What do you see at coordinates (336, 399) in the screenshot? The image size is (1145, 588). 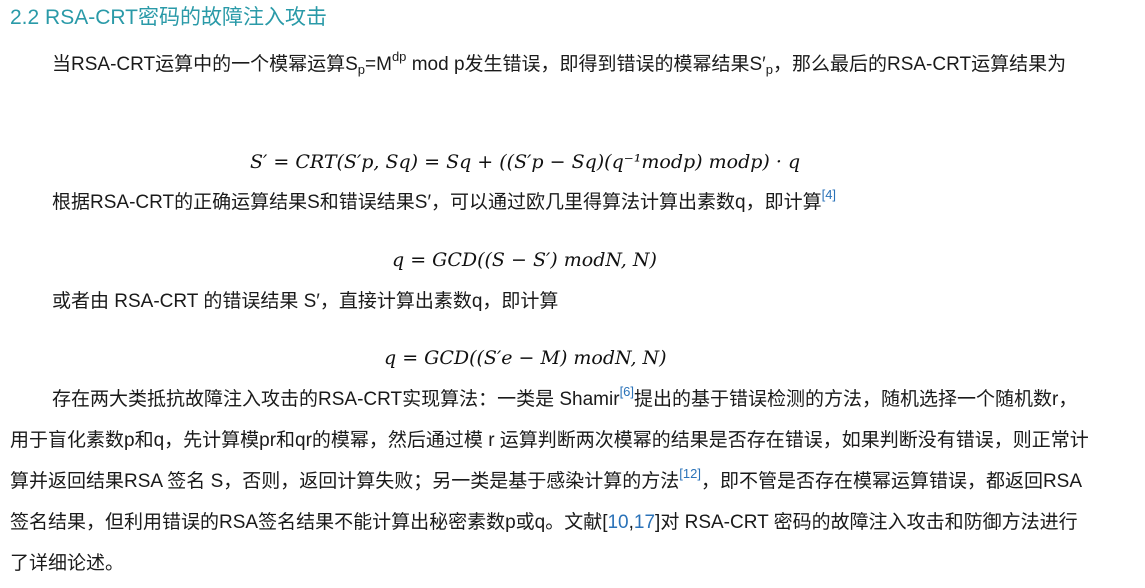 I see `para4-text-1: 存在两大类抵抗故障注入攻击的RSA-CRT实现算法：一类是 Shamir` at bounding box center [336, 399].